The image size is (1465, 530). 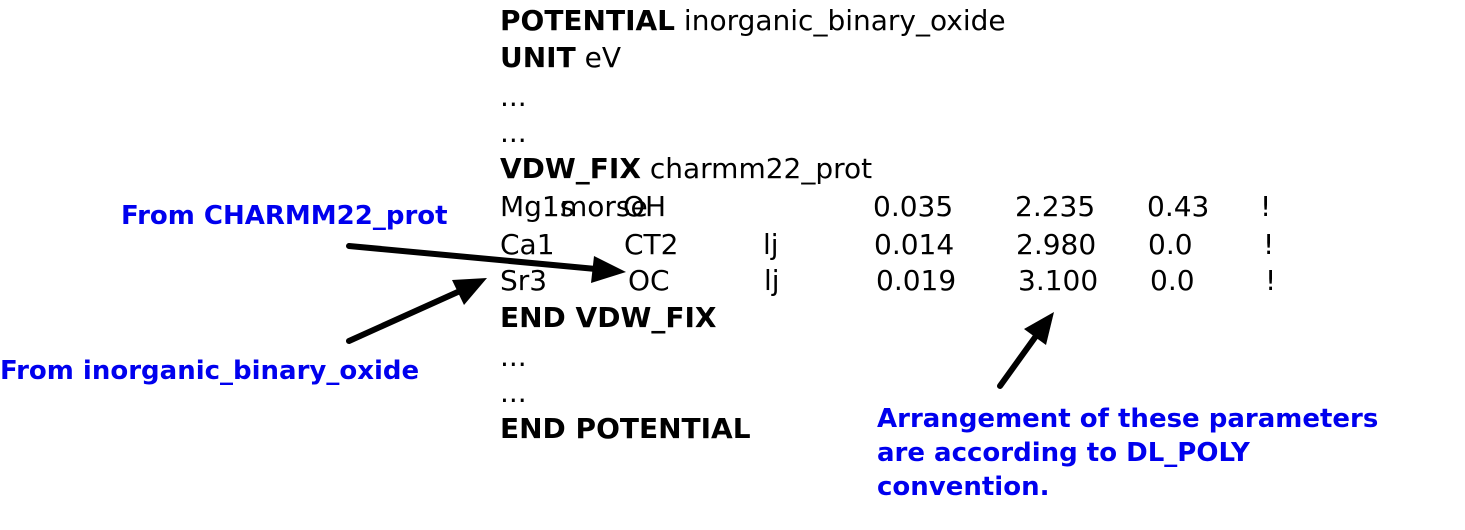 I want to click on arrow-inorganic-to-sr3, so click(x=416, y=311).